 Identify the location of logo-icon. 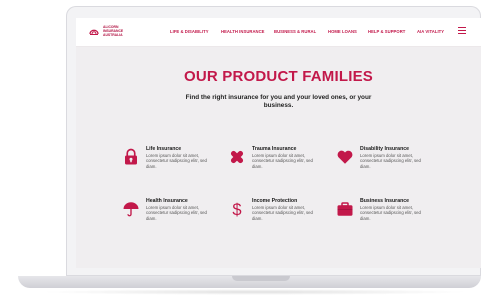
(94, 32).